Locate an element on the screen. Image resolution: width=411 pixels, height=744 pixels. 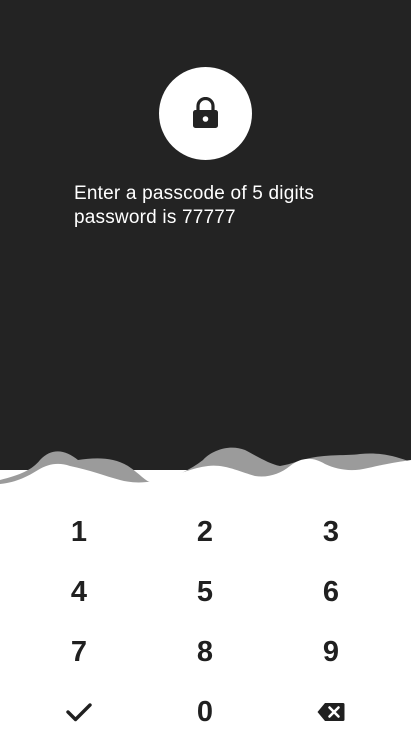
prompt-line-2: password is 77777 is located at coordinates (155, 217).